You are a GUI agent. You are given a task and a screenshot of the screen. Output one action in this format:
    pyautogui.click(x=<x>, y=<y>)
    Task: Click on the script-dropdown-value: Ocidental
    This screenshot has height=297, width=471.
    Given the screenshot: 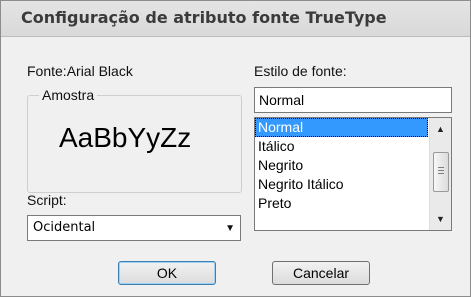 What is the action you would take?
    pyautogui.click(x=64, y=227)
    